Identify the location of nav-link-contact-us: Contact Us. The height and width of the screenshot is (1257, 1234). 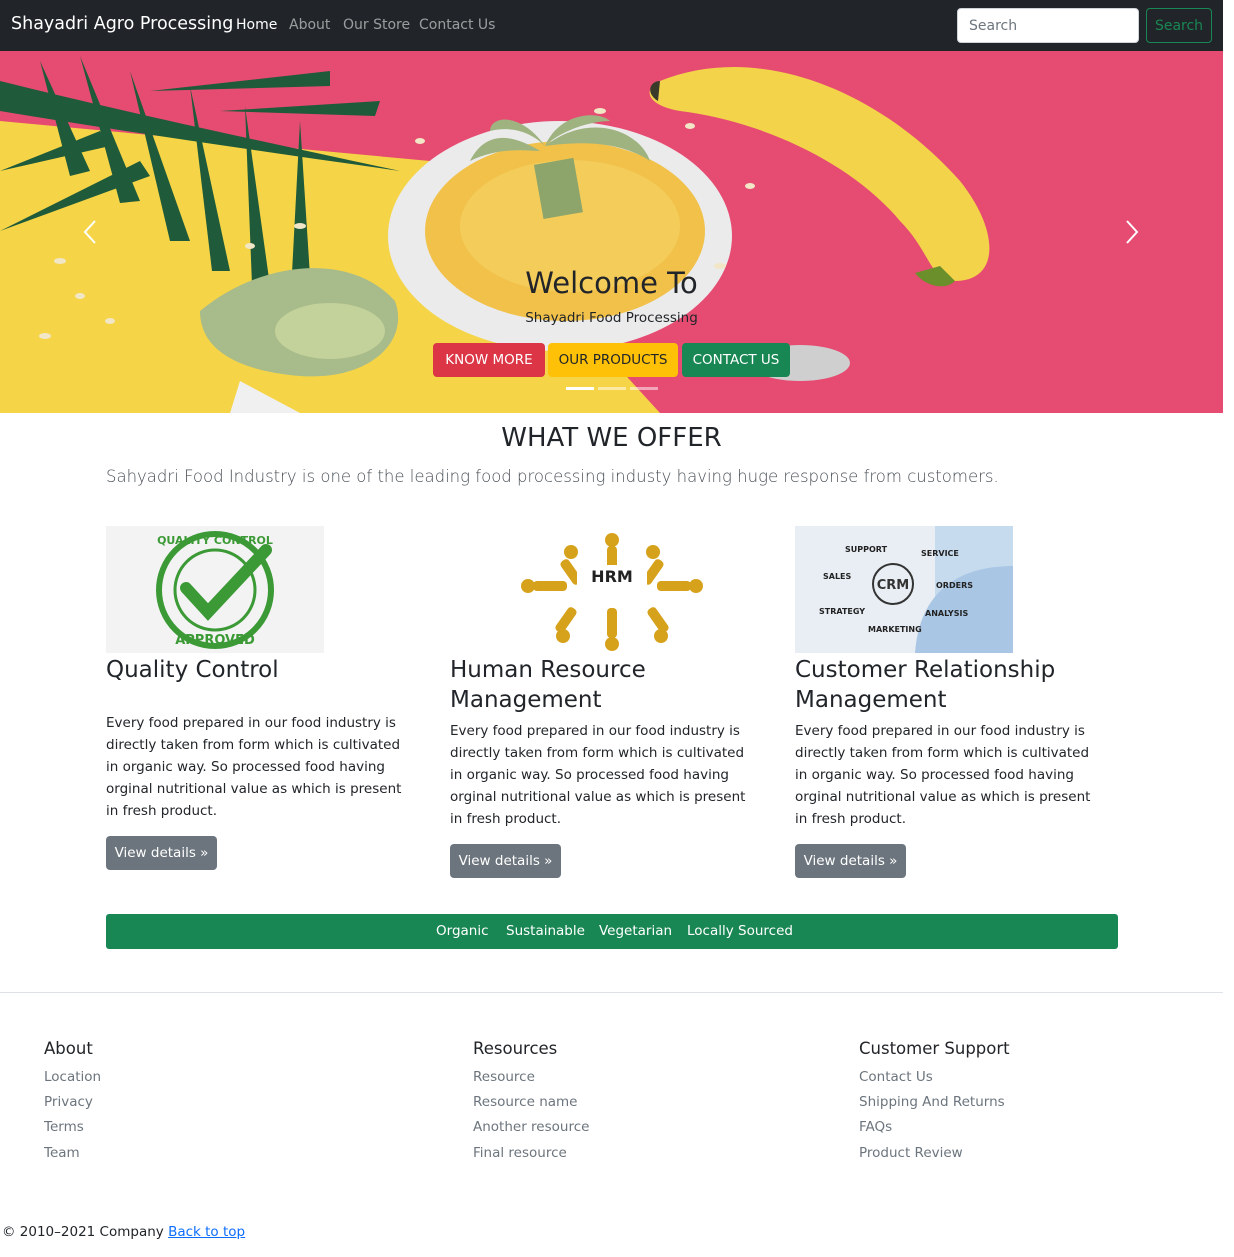
(457, 25).